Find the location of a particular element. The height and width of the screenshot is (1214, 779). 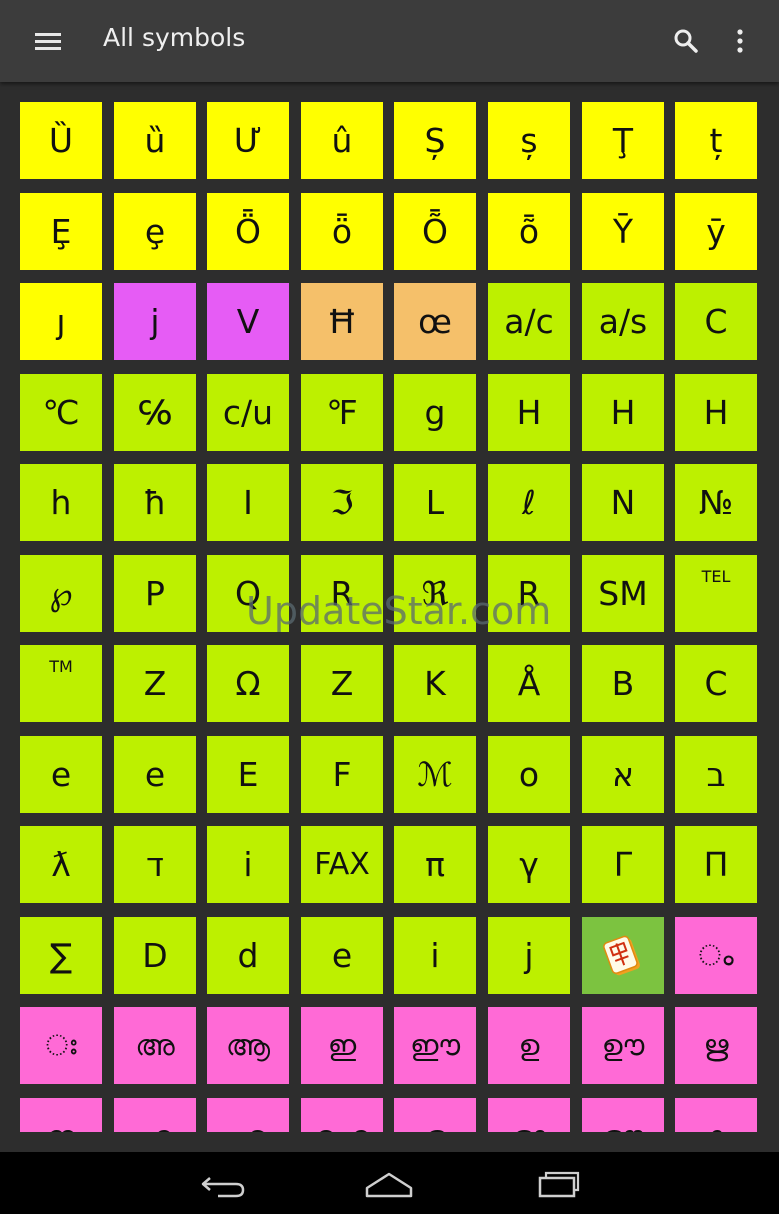

symbol-tile: œ is located at coordinates (435, 321).